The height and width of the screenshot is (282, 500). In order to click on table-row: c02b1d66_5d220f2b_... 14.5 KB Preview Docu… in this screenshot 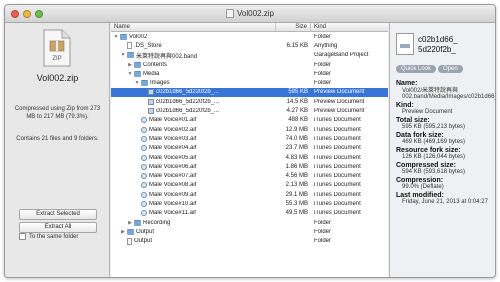, I will do `click(249, 101)`.